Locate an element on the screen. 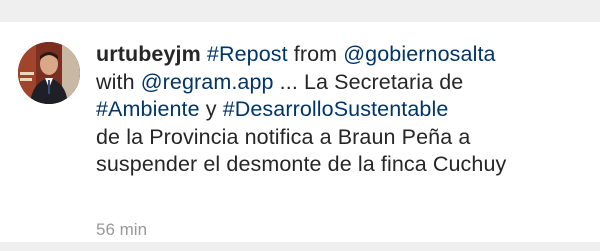 The height and width of the screenshot is (251, 600). avatar-photo-icon is located at coordinates (49, 73).